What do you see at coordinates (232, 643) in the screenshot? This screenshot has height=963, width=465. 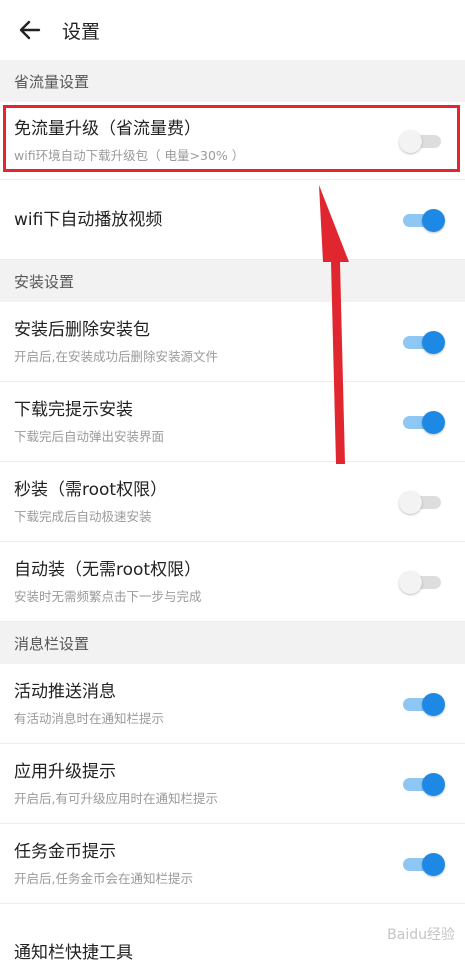 I see `section-header-notification: 消息栏设置` at bounding box center [232, 643].